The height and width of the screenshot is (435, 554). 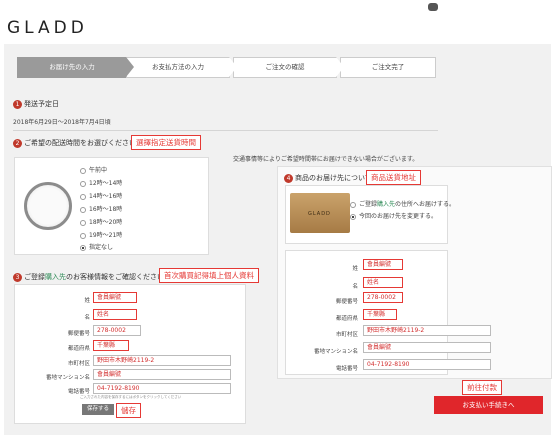 I want to click on input-delivery-postal-code: 278-0002, so click(x=383, y=297).